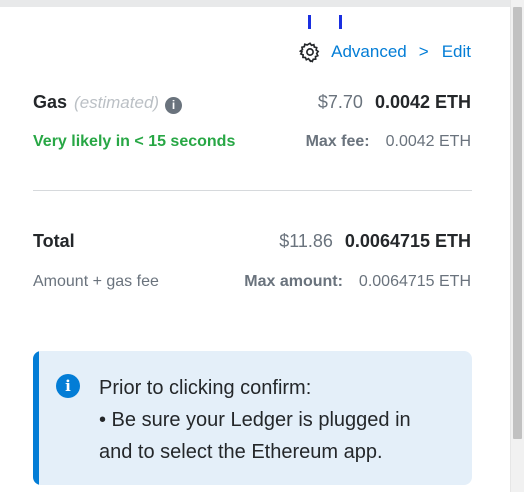  What do you see at coordinates (337, 141) in the screenshot?
I see `max-fee-label: Max fee:` at bounding box center [337, 141].